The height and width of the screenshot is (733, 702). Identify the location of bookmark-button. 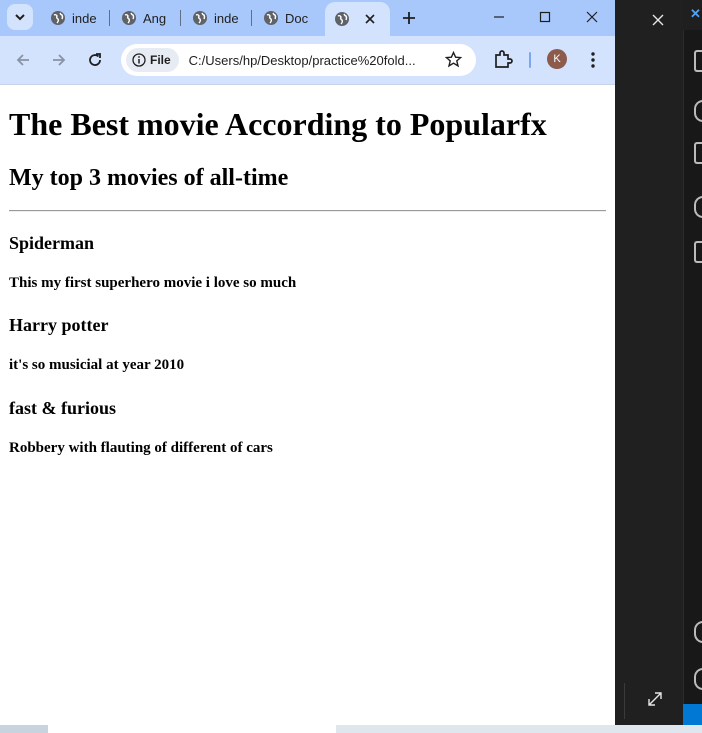
(453, 61).